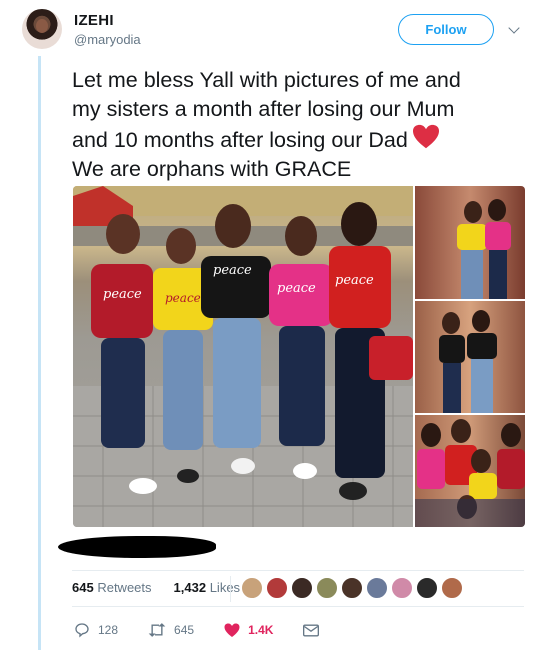 This screenshot has height=650, width=550. What do you see at coordinates (42, 29) in the screenshot?
I see `avatar` at bounding box center [42, 29].